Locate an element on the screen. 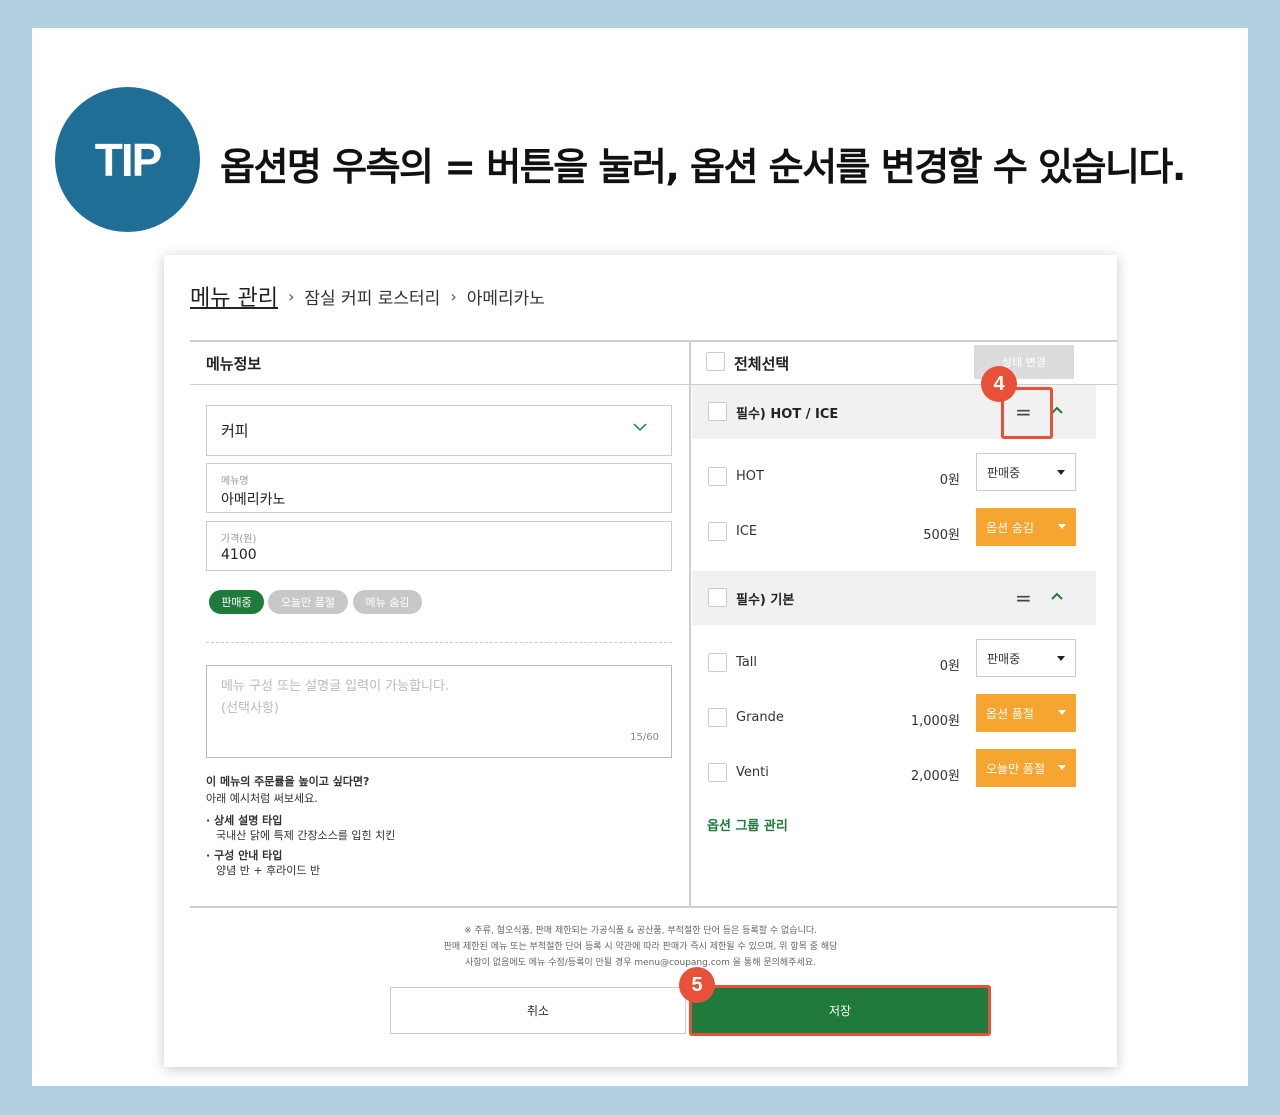  select-all-label: 전체선택 is located at coordinates (762, 364).